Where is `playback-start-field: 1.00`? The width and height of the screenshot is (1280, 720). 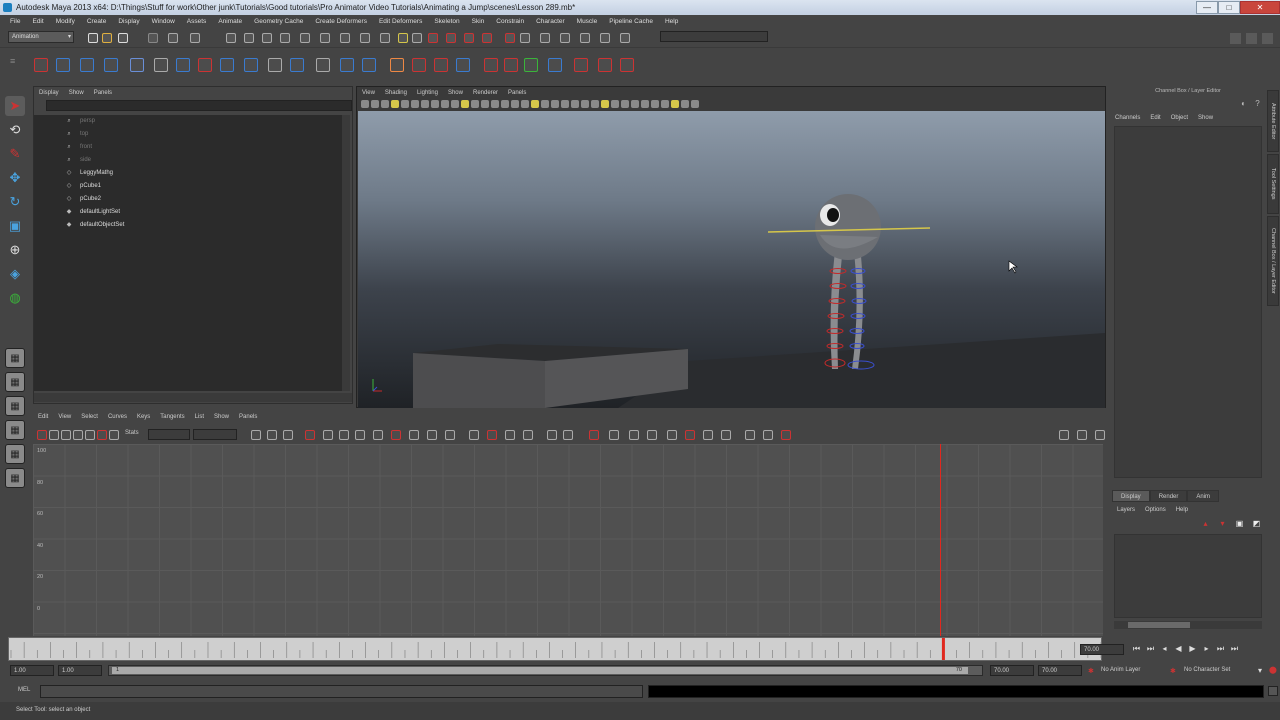
playback-start-field: 1.00 is located at coordinates (80, 670).